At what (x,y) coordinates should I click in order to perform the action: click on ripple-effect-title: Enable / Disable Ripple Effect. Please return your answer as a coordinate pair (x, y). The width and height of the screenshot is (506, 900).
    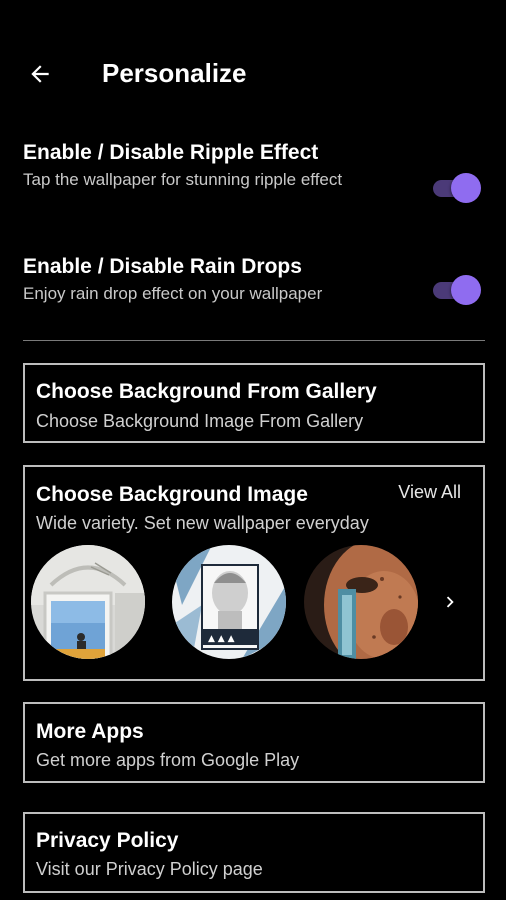
    Looking at the image, I should click on (171, 152).